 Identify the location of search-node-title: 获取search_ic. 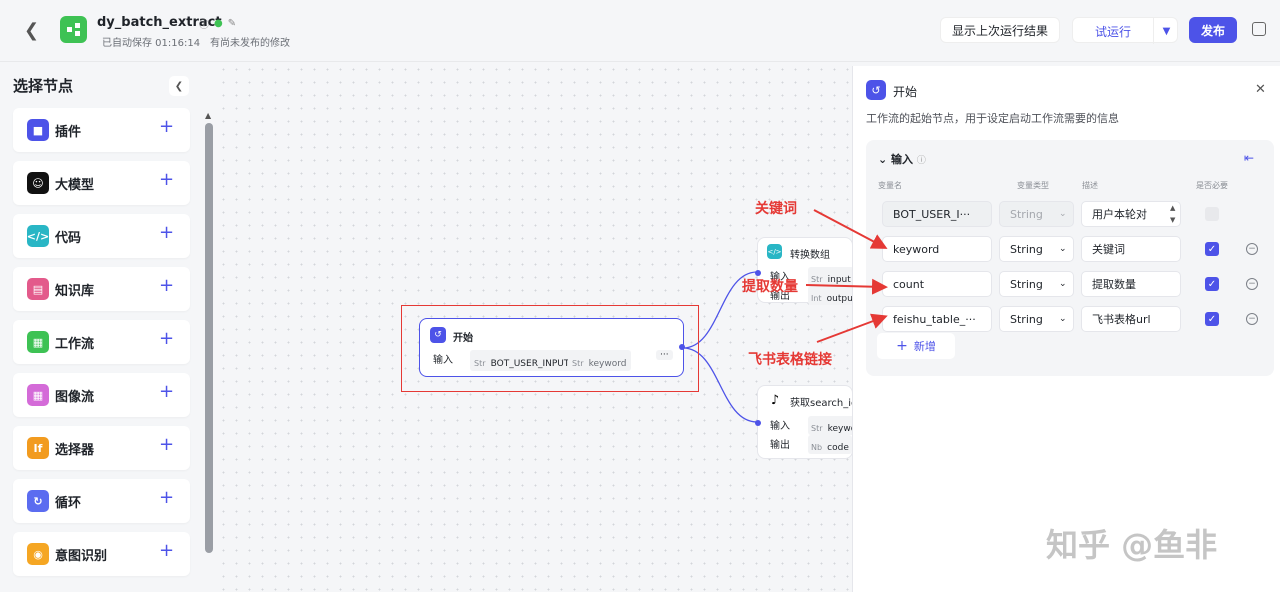
(823, 403).